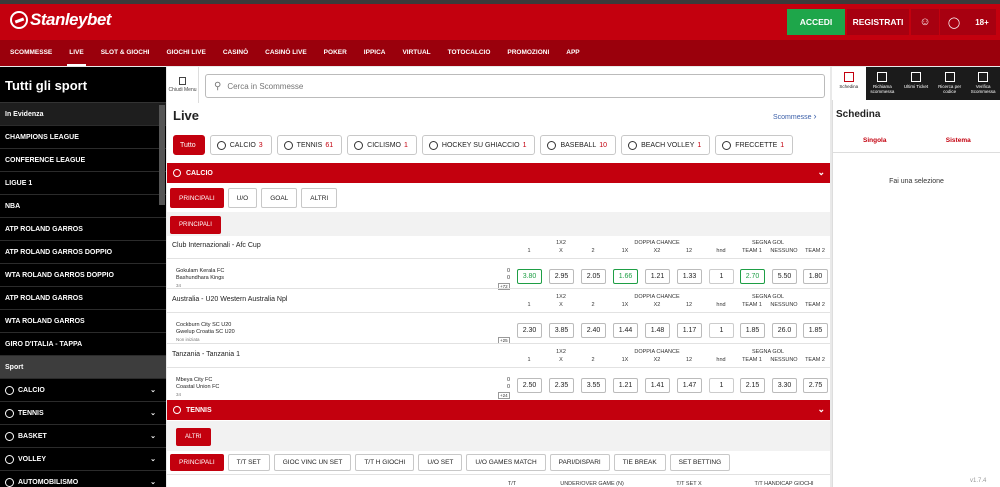  I want to click on sidebar-sport-volley: VOLLEY ⌄, so click(83, 459).